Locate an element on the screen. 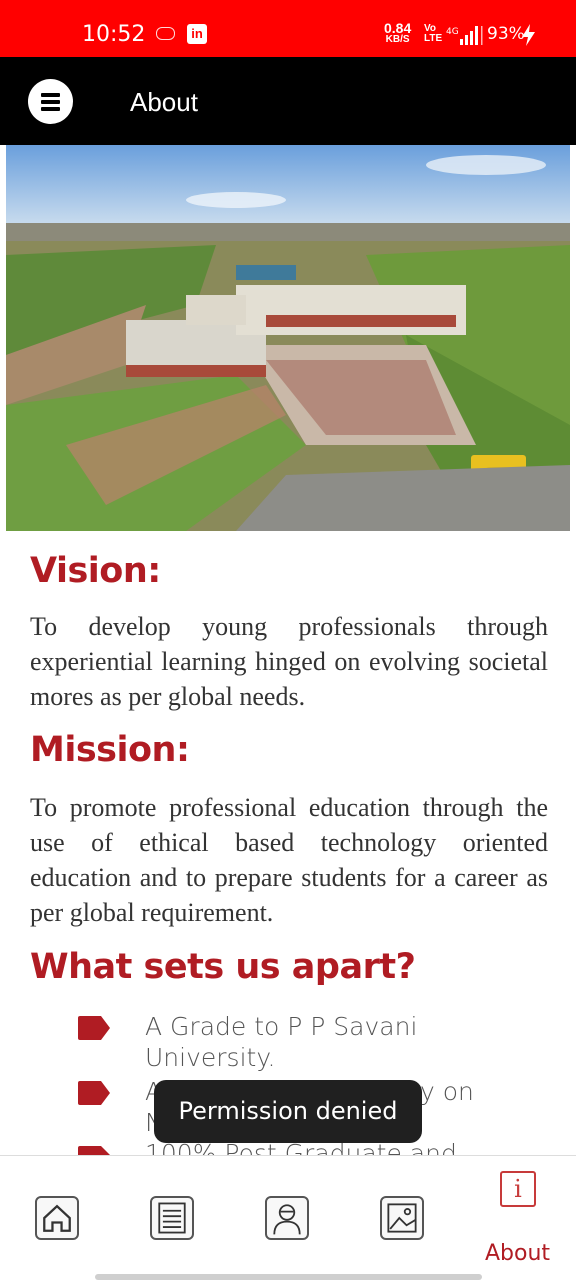 Image resolution: width=576 pixels, height=1281 pixels. page-title: About is located at coordinates (164, 102).